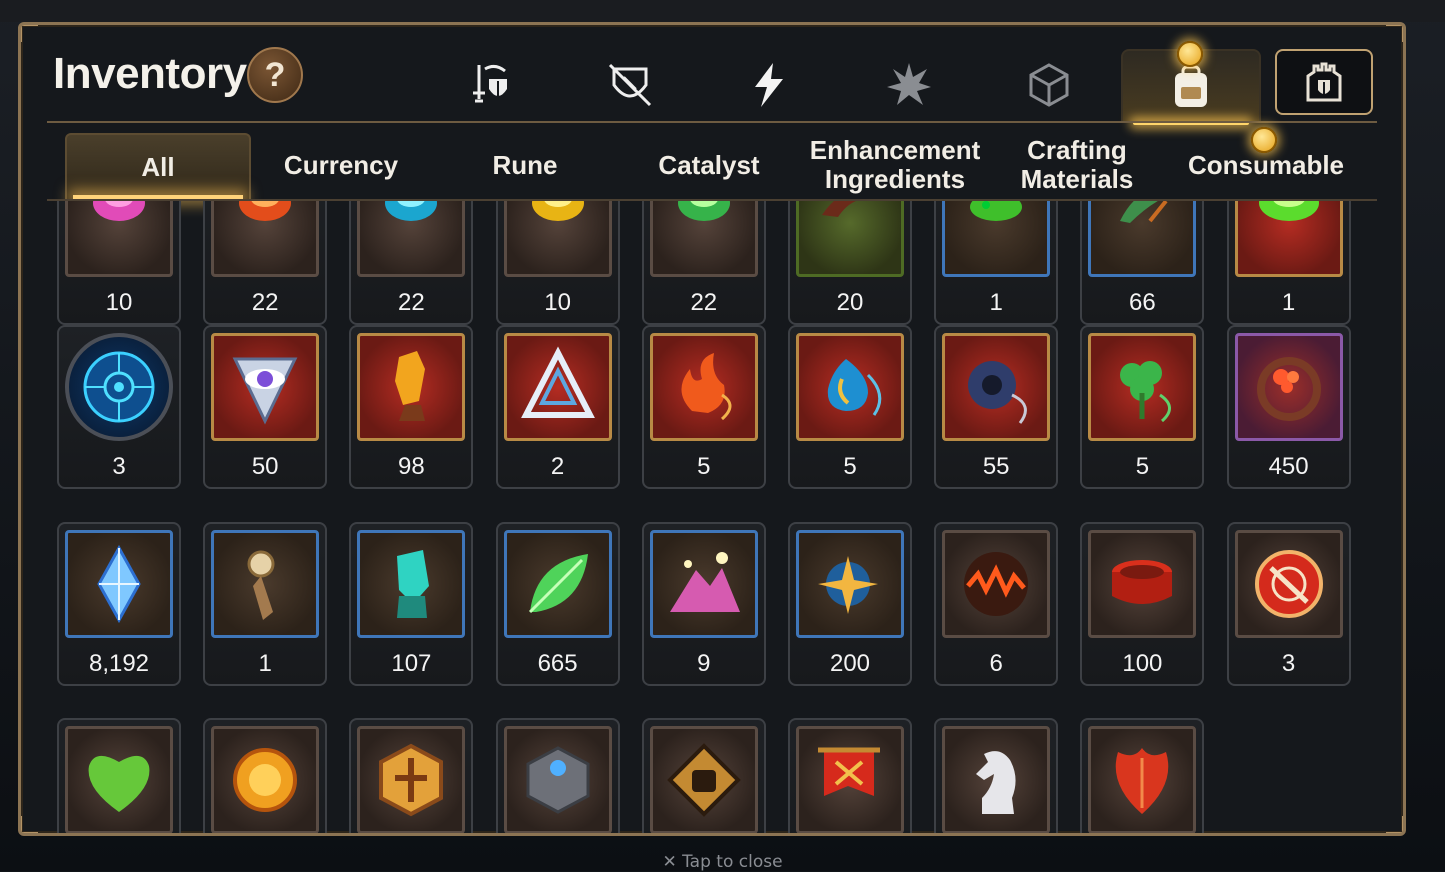 This screenshot has height=872, width=1445. I want to click on inventory-item: 665, so click(557, 604).